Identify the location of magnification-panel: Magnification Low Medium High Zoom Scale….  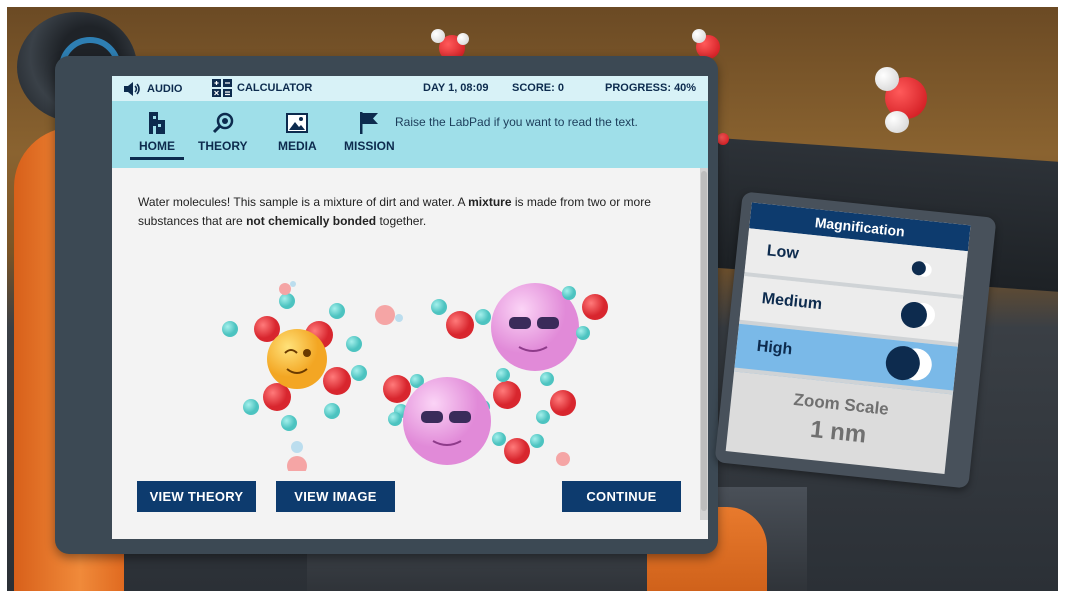
(855, 340).